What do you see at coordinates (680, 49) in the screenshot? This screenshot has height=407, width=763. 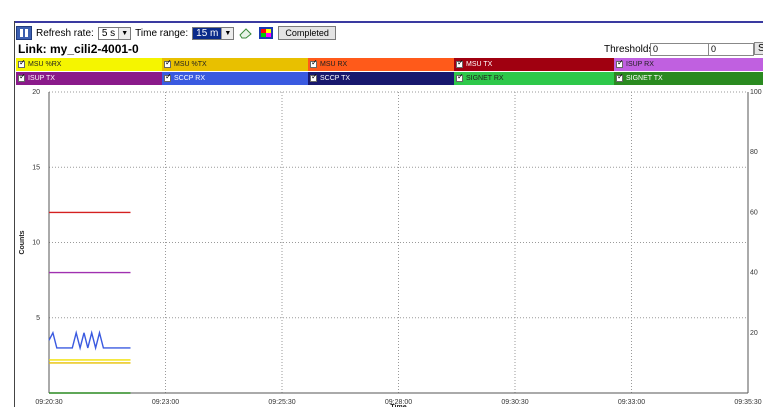 I see `threshold-input-1: 0` at bounding box center [680, 49].